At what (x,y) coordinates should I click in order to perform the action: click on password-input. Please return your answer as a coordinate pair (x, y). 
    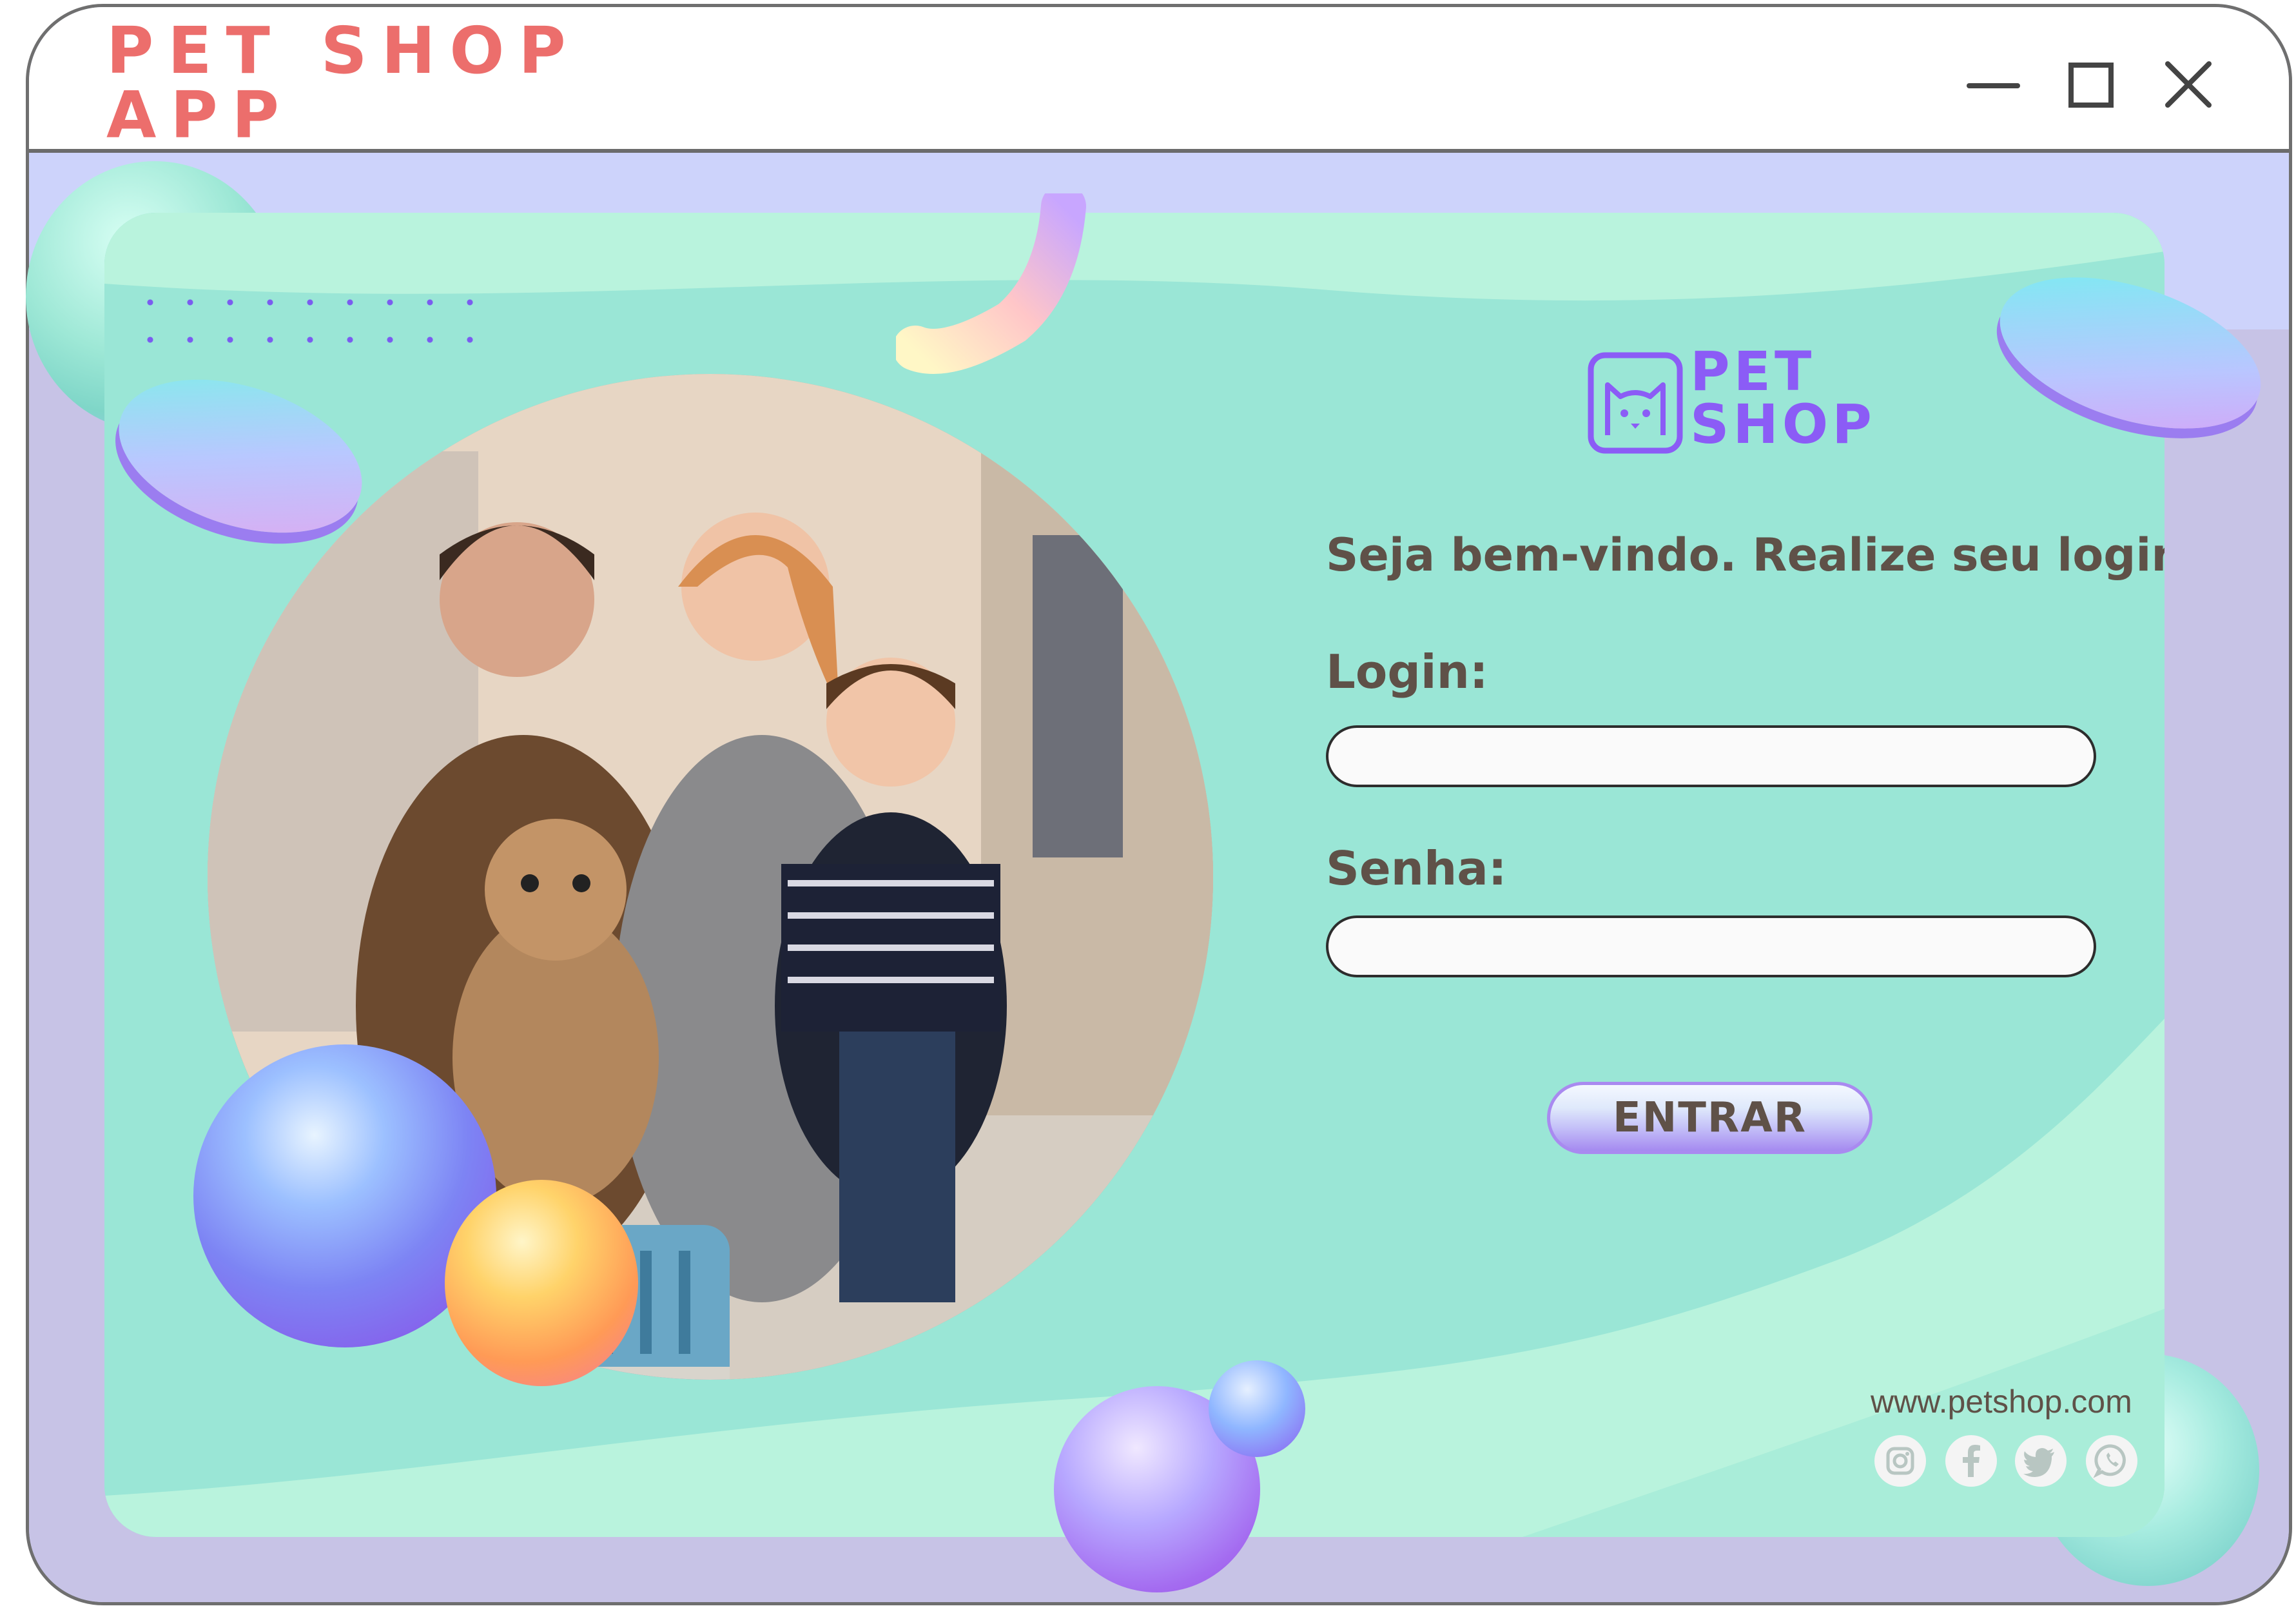
    Looking at the image, I should click on (1711, 946).